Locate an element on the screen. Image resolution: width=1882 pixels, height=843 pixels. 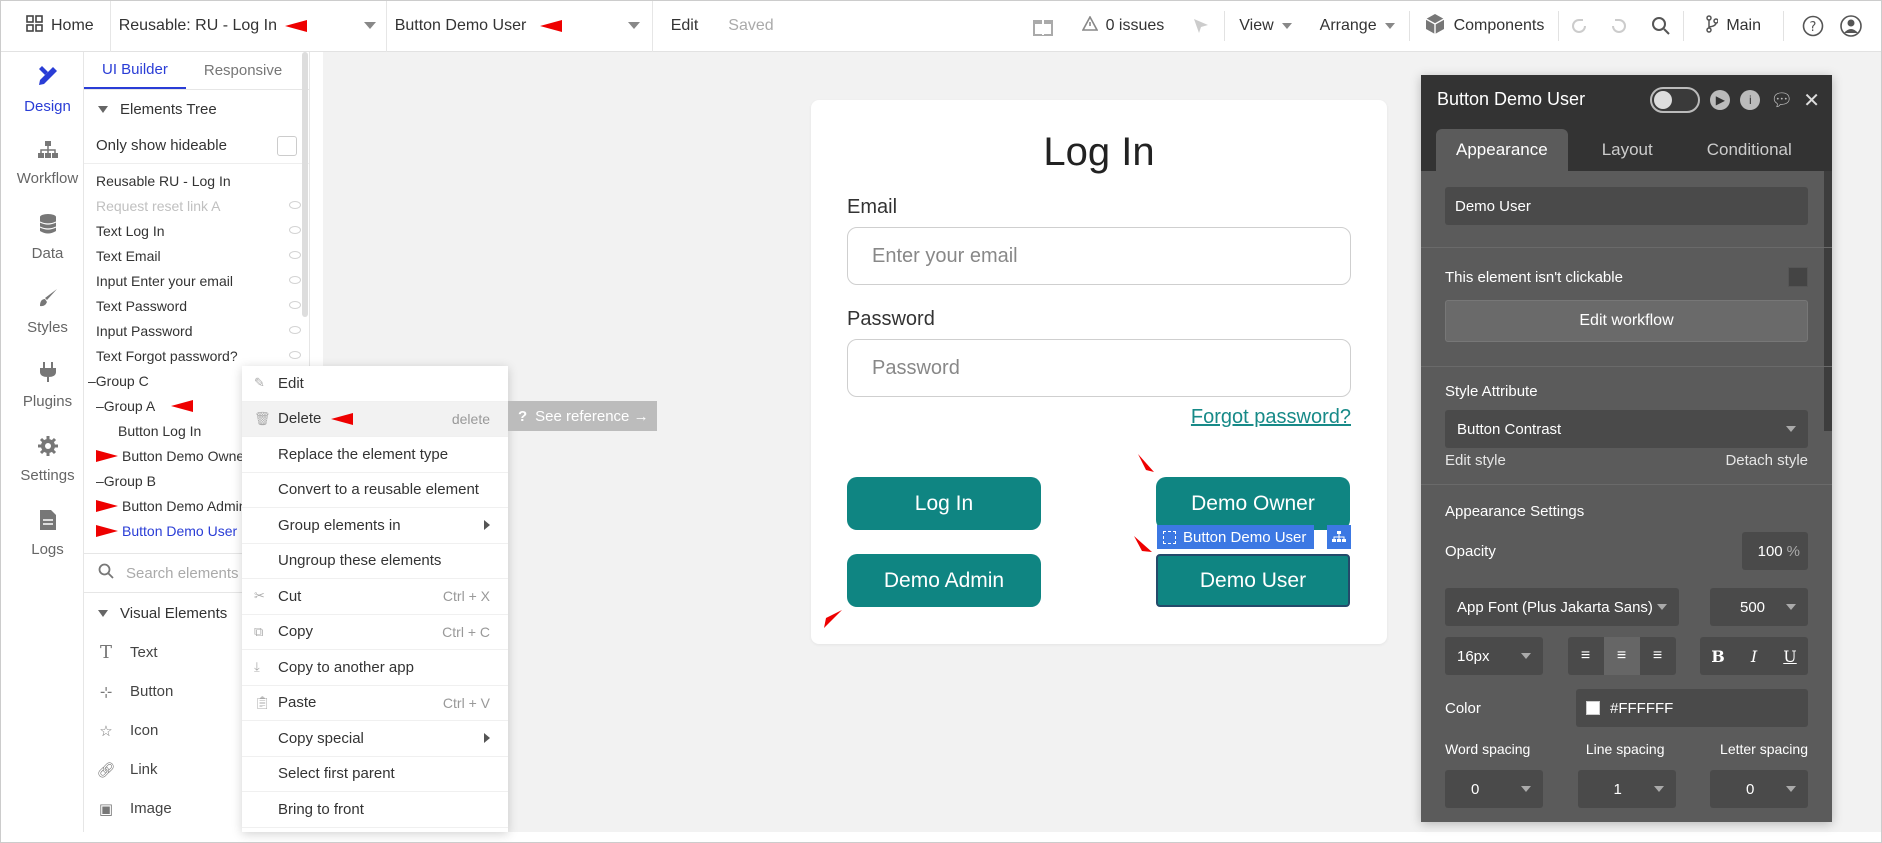
tree-item: Text Log In is located at coordinates (196, 230).